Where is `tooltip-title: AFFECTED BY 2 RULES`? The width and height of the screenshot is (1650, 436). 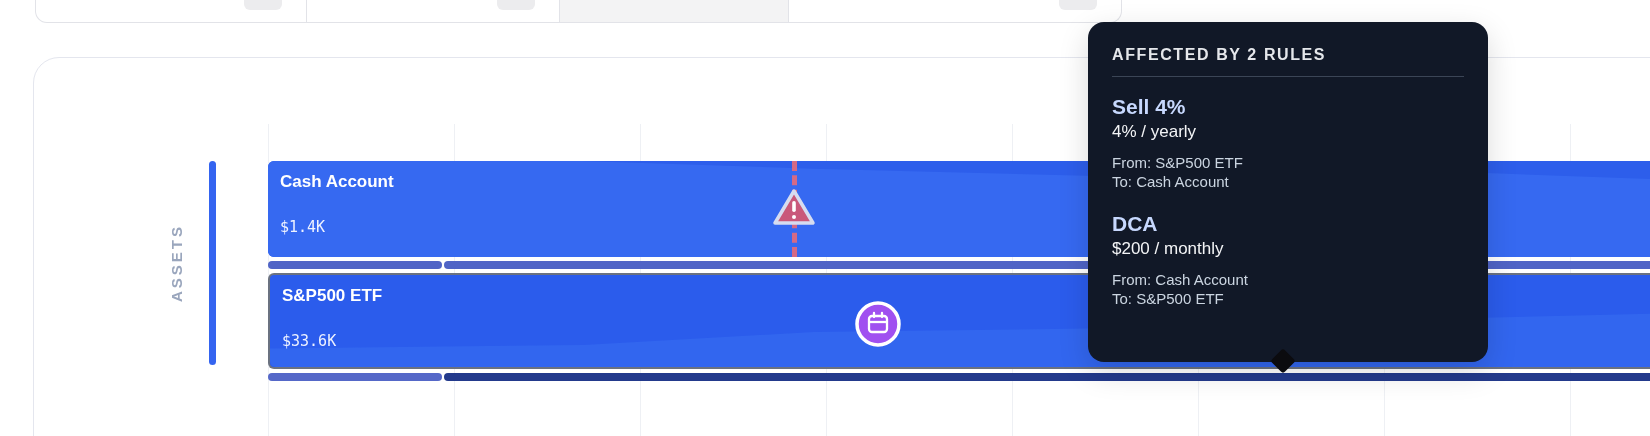 tooltip-title: AFFECTED BY 2 RULES is located at coordinates (1288, 61).